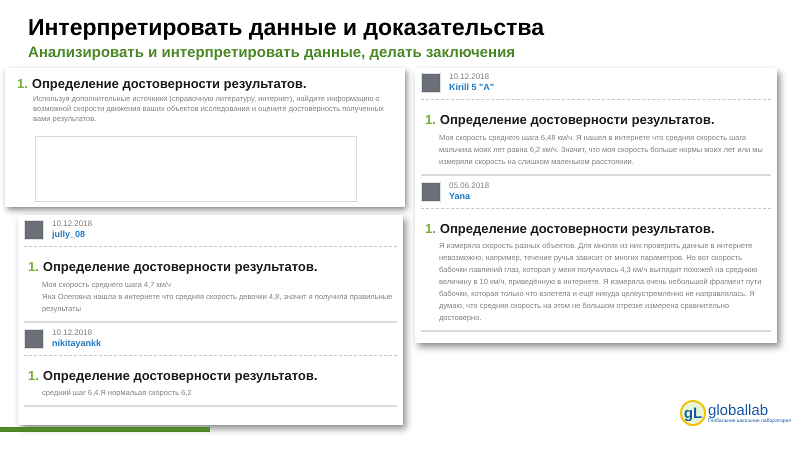 The width and height of the screenshot is (800, 450). What do you see at coordinates (469, 196) in the screenshot?
I see `author-link: Yana` at bounding box center [469, 196].